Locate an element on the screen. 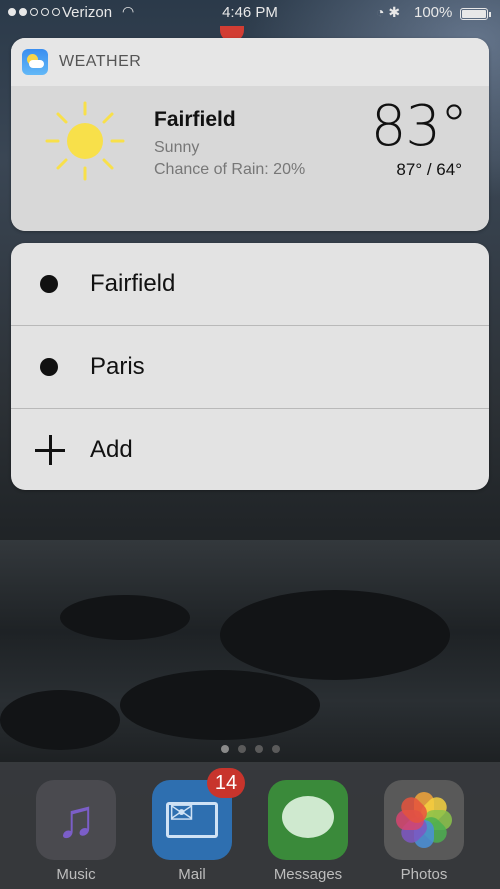  messages-app-icon is located at coordinates (308, 820).